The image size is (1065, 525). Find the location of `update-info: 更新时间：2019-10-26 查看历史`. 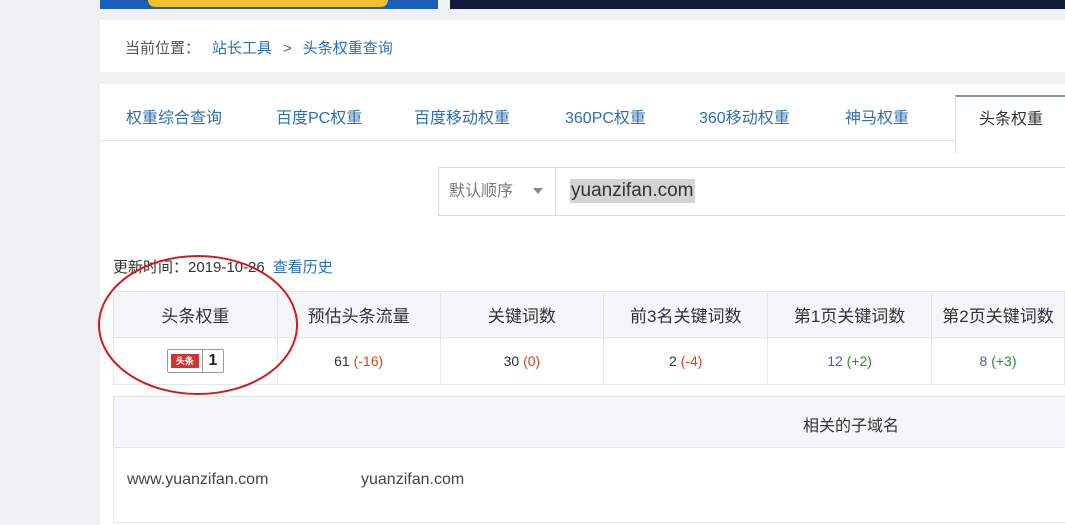

update-info: 更新时间：2019-10-26 查看历史 is located at coordinates (223, 266).